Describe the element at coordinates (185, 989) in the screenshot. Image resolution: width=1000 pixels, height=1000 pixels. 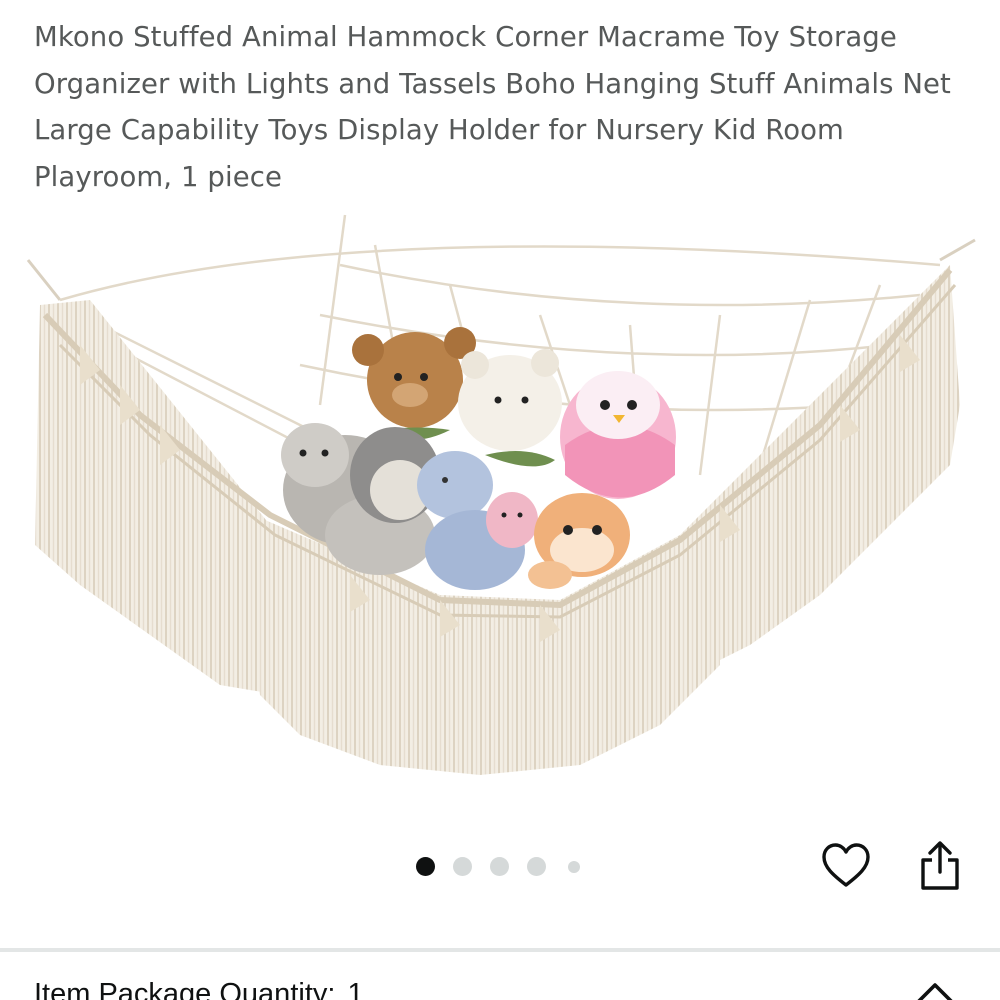
I see `quantity-label: Item Package Quantity:` at that location.